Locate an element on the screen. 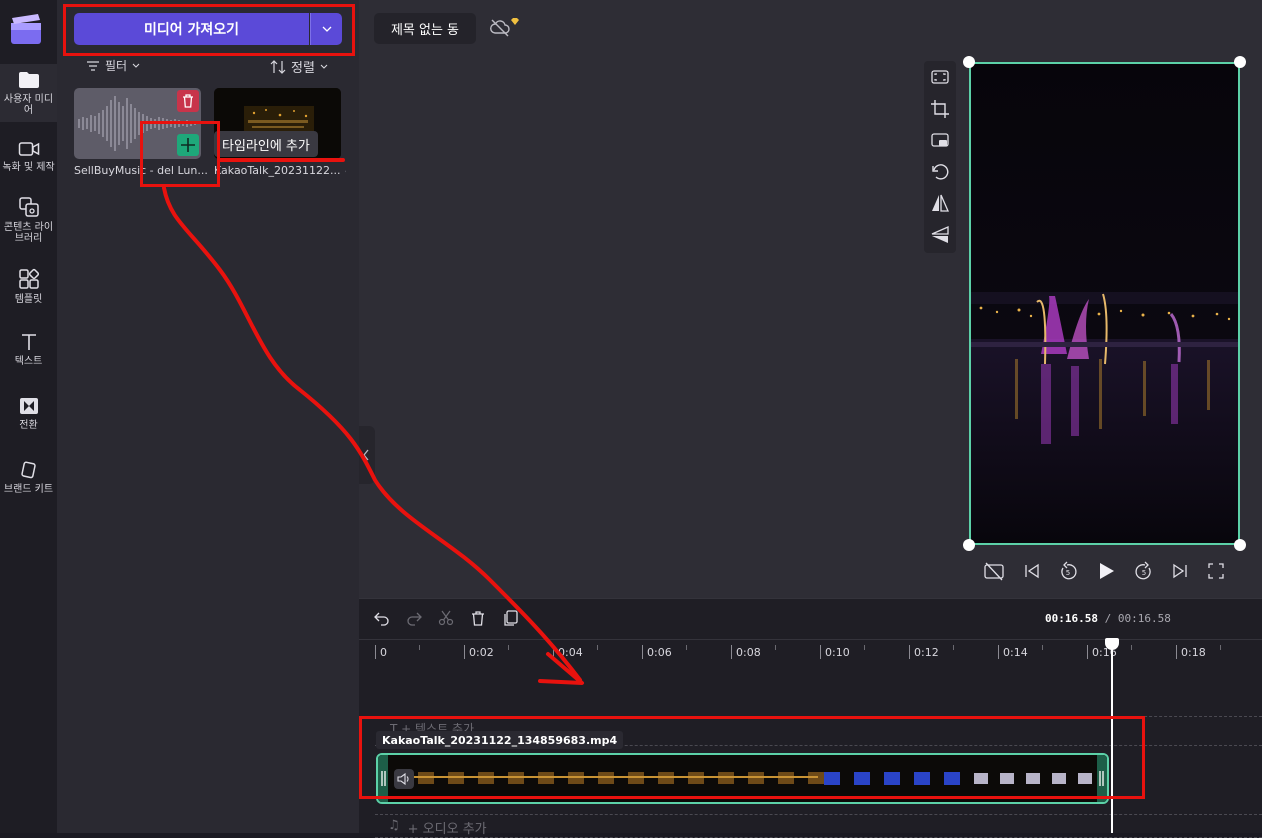 The image size is (1262, 838). delete-media-button is located at coordinates (188, 101).